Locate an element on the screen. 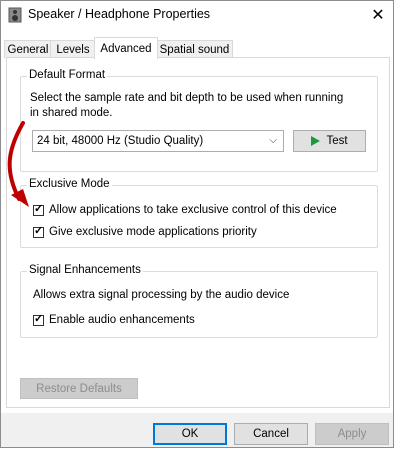 This screenshot has height=449, width=394. close-icon: ✕ is located at coordinates (378, 15).